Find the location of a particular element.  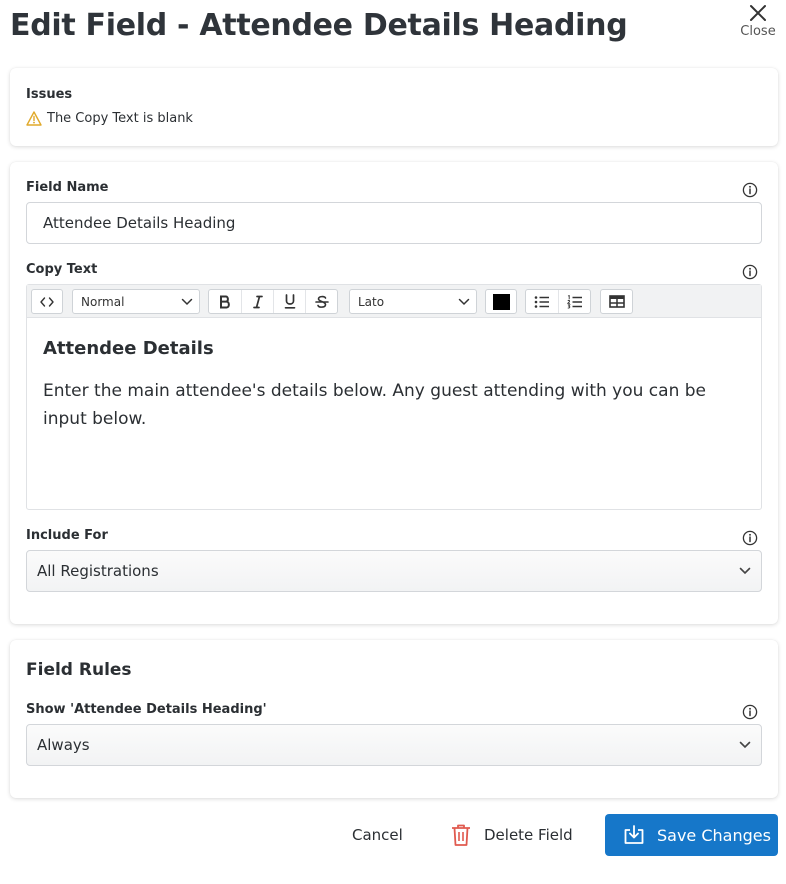

bold-button is located at coordinates (225, 301).